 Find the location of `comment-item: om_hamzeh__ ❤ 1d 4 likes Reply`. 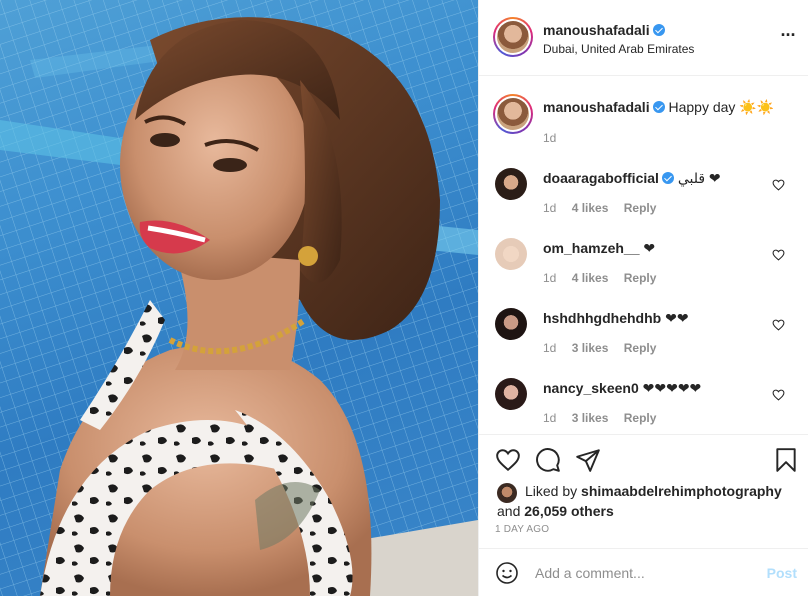

comment-item: om_hamzeh__ ❤ 1d 4 likes Reply is located at coordinates (643, 273).